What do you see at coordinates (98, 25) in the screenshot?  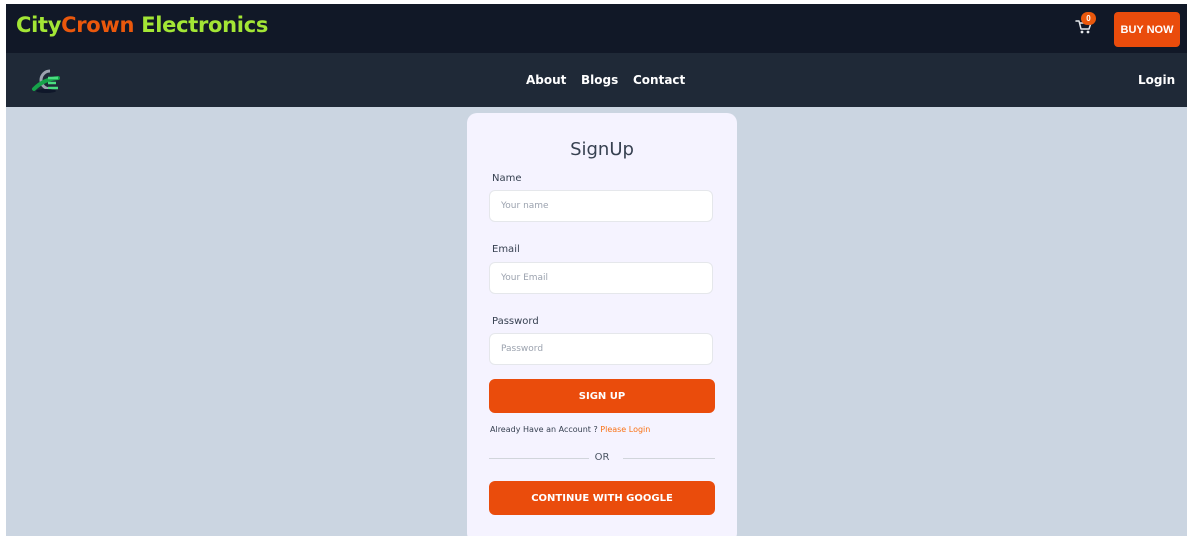 I see `brand-crown: Crown` at bounding box center [98, 25].